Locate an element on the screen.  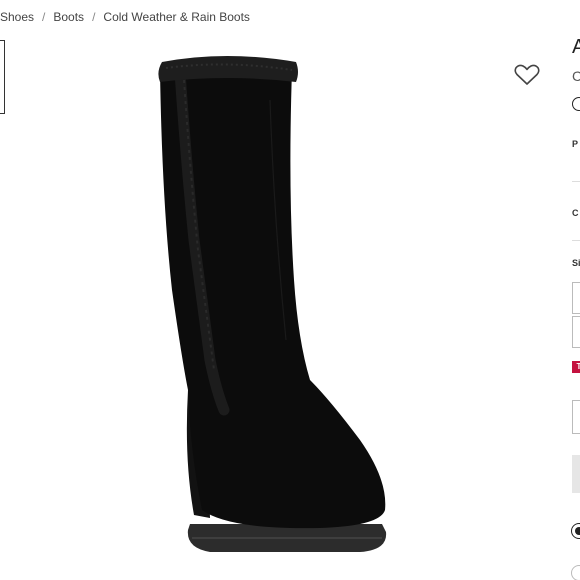
breadcrumb-item-cold-weather-rain-boots: Cold Weather & Rain Boots is located at coordinates (176, 17).